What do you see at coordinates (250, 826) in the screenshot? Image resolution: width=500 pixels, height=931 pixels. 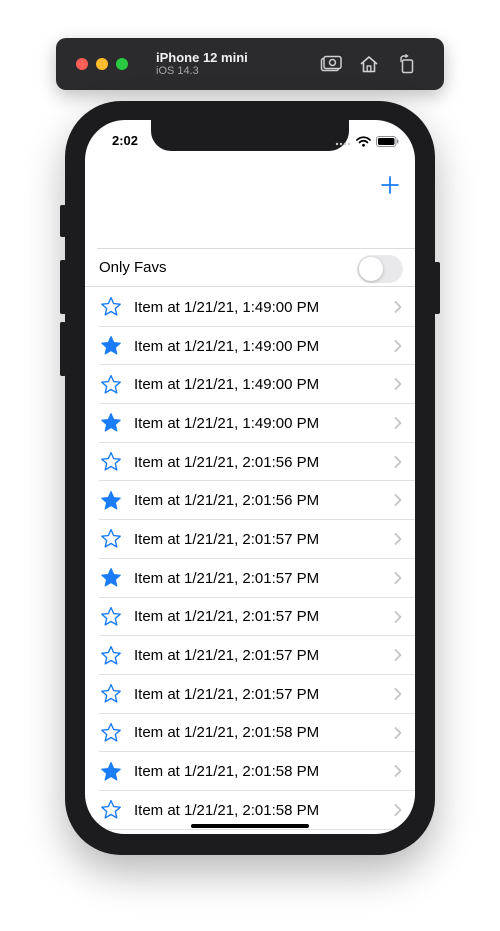 I see `home-indicator` at bounding box center [250, 826].